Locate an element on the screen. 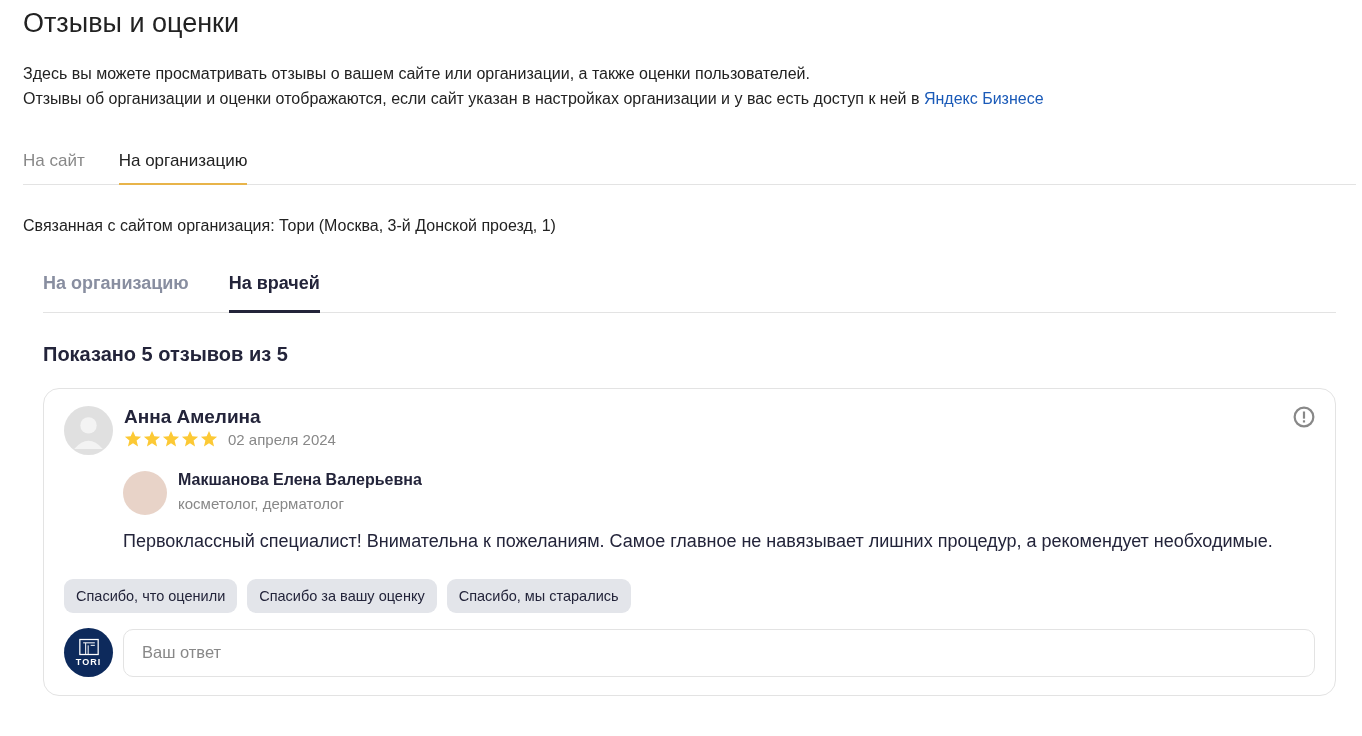 The width and height of the screenshot is (1362, 736). tab: На организацию is located at coordinates (183, 162).